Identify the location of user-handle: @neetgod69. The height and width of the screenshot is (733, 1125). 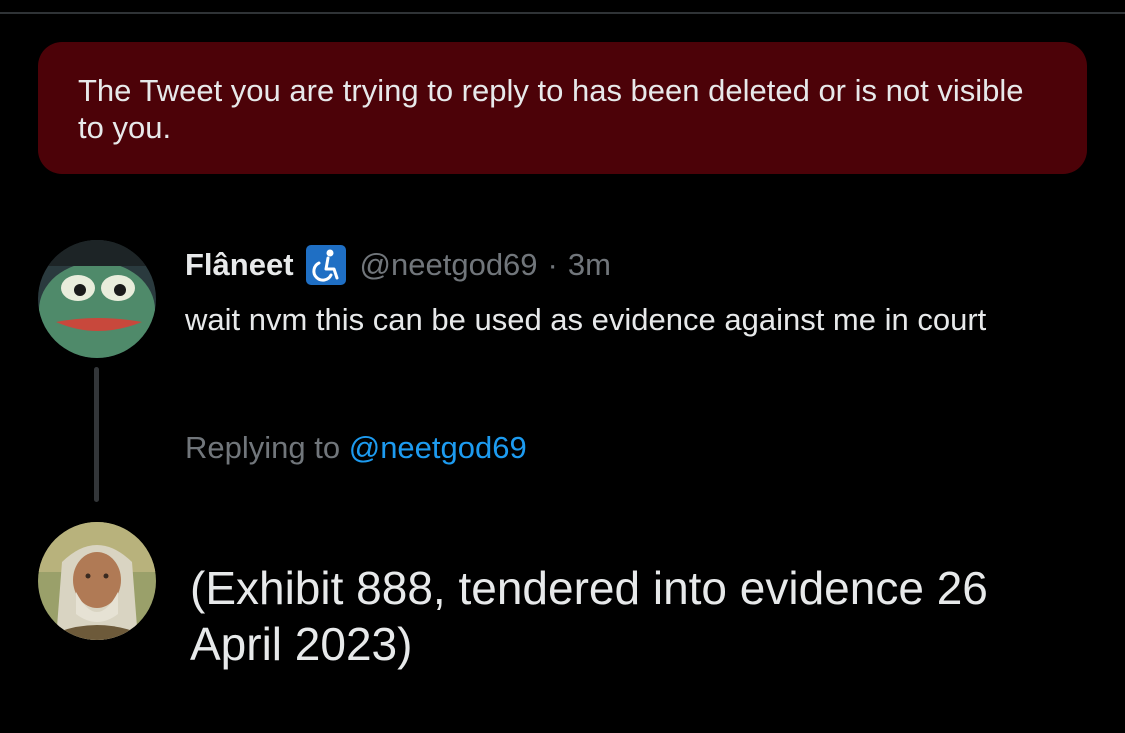
(449, 265).